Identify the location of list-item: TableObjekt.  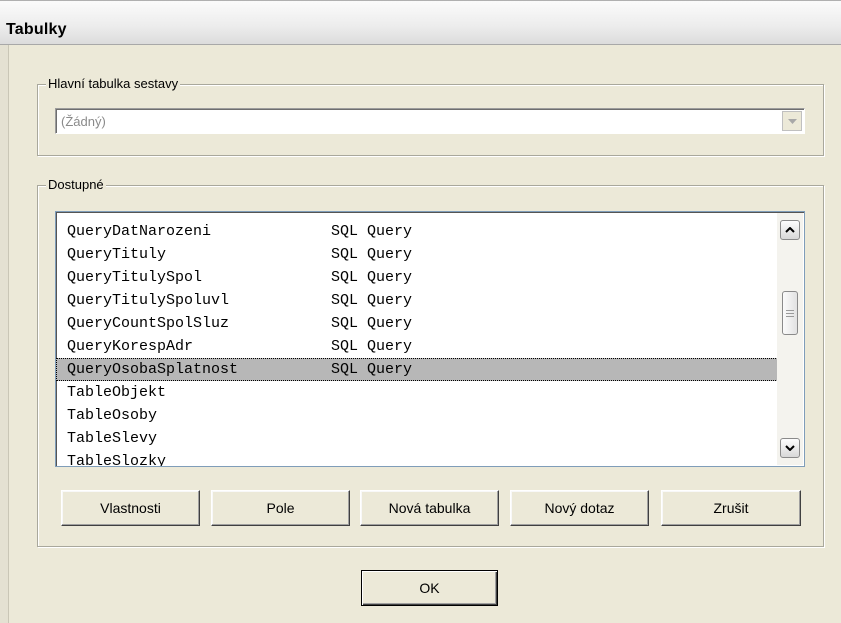
(417, 392).